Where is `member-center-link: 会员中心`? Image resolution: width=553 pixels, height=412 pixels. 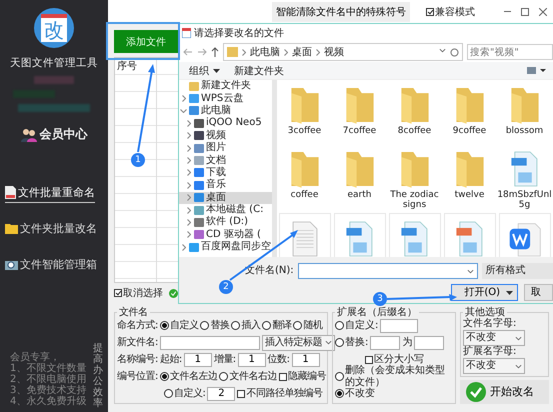 member-center-link: 会员中心 is located at coordinates (64, 134).